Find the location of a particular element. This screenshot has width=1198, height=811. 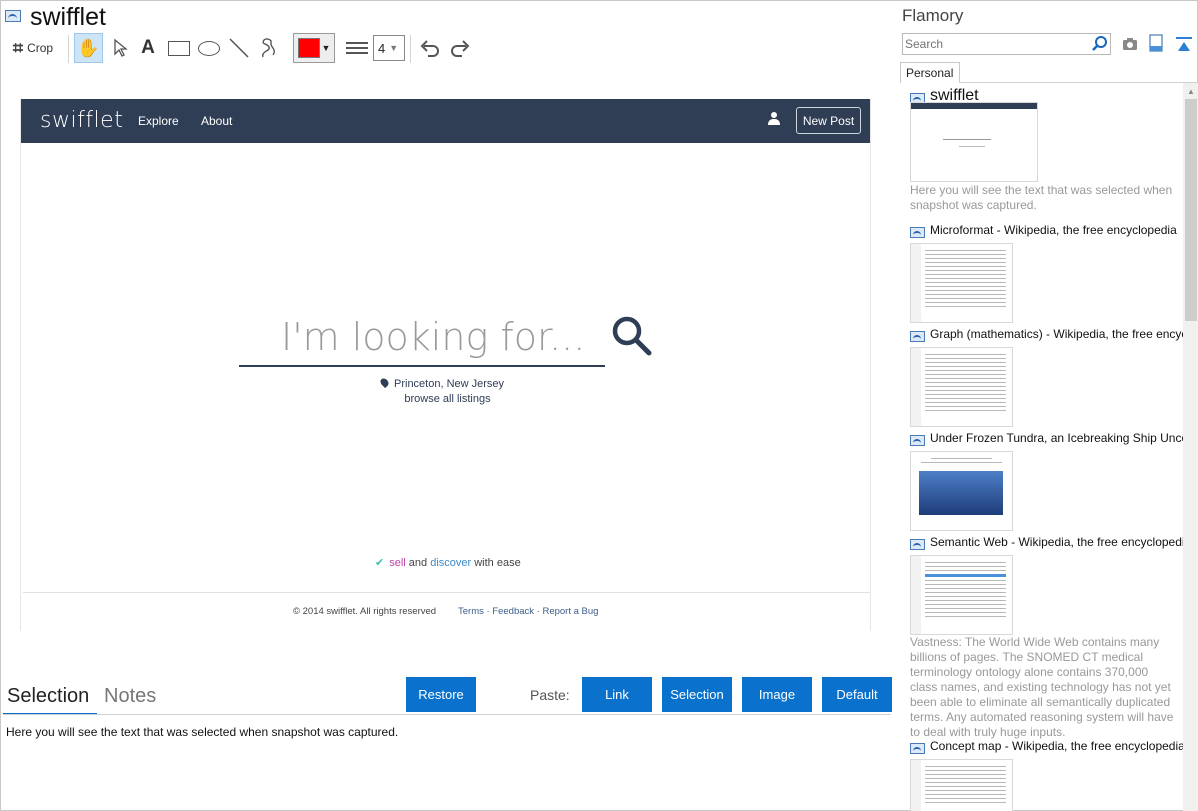

undo-button is located at coordinates (430, 48).